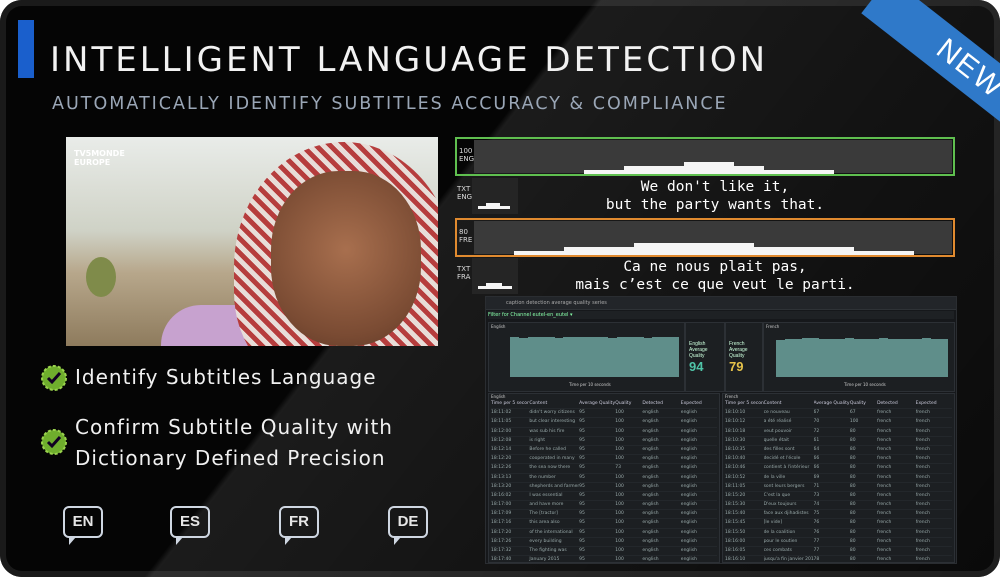  What do you see at coordinates (816, 560) in the screenshot?
I see `table-cell: 78` at bounding box center [816, 560].